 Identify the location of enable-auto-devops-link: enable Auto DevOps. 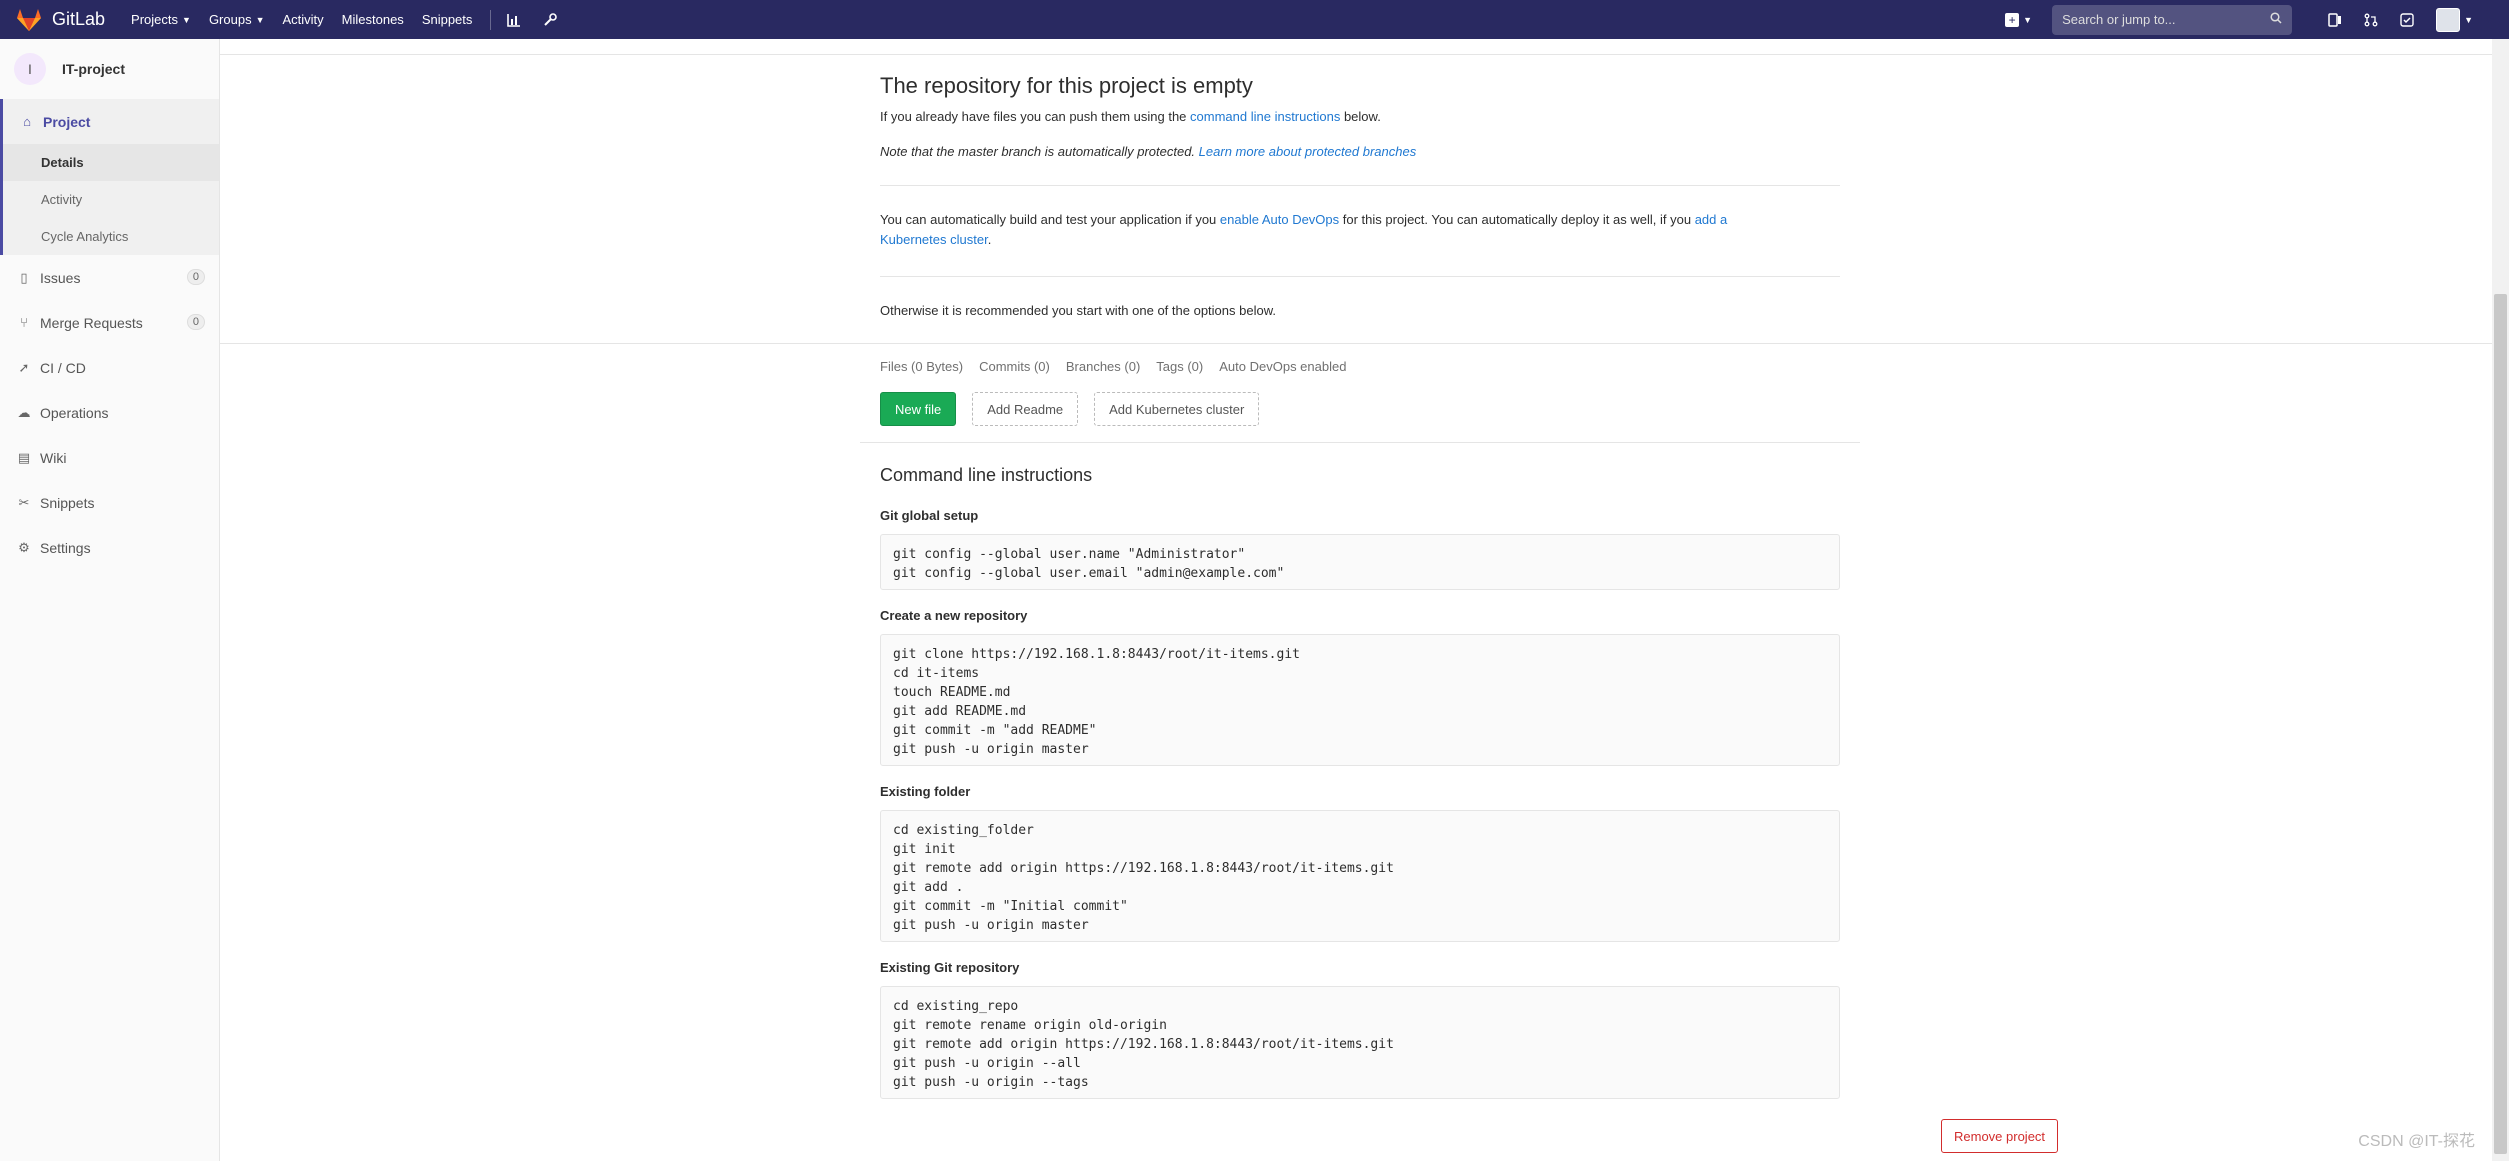
(1279, 219).